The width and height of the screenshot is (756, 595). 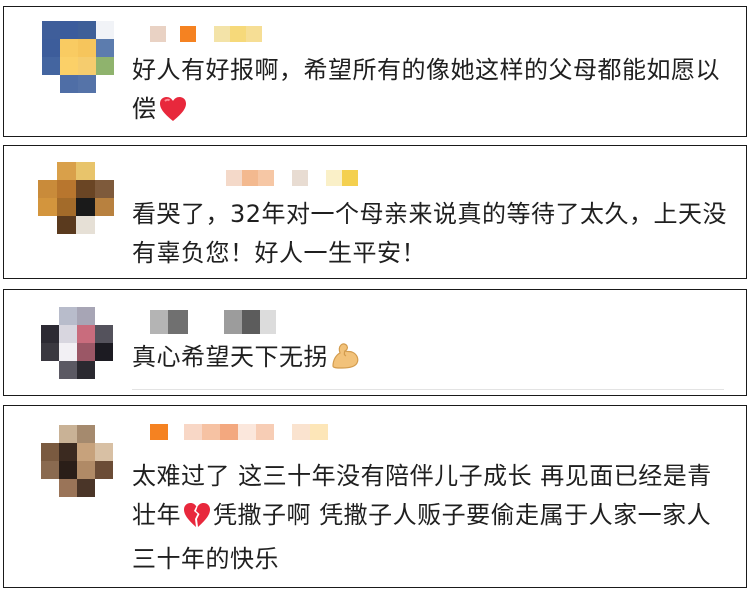 I want to click on divider, so click(x=428, y=389).